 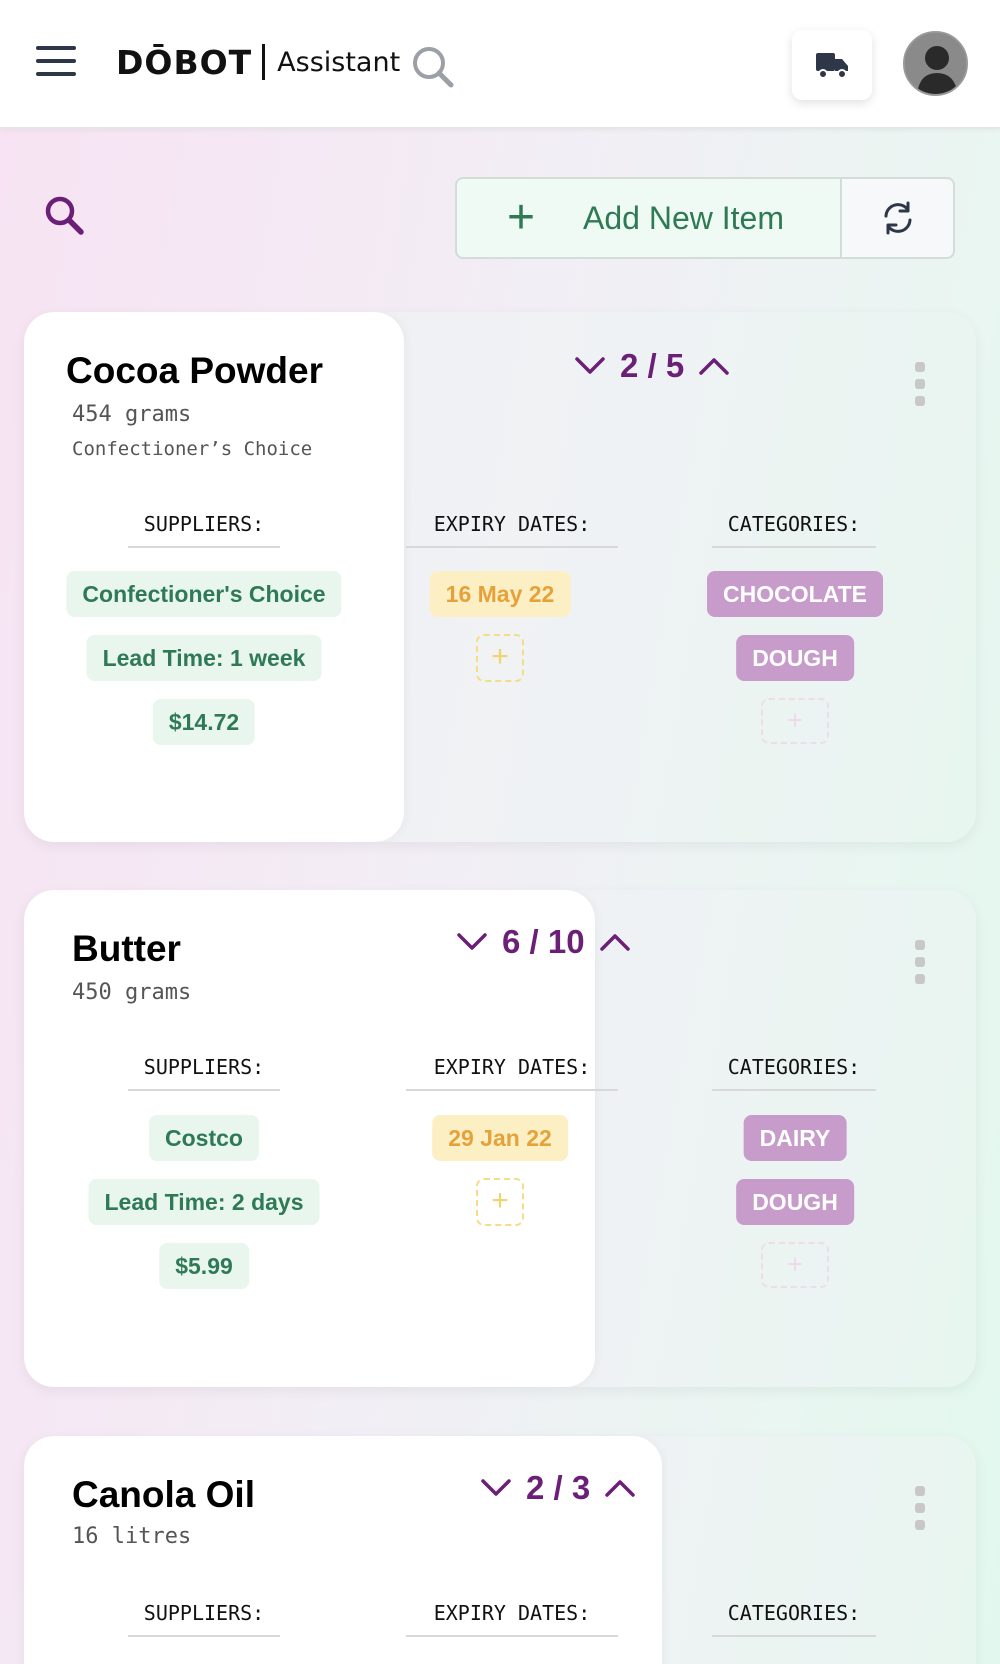 I want to click on delivery-truck-button, so click(x=832, y=65).